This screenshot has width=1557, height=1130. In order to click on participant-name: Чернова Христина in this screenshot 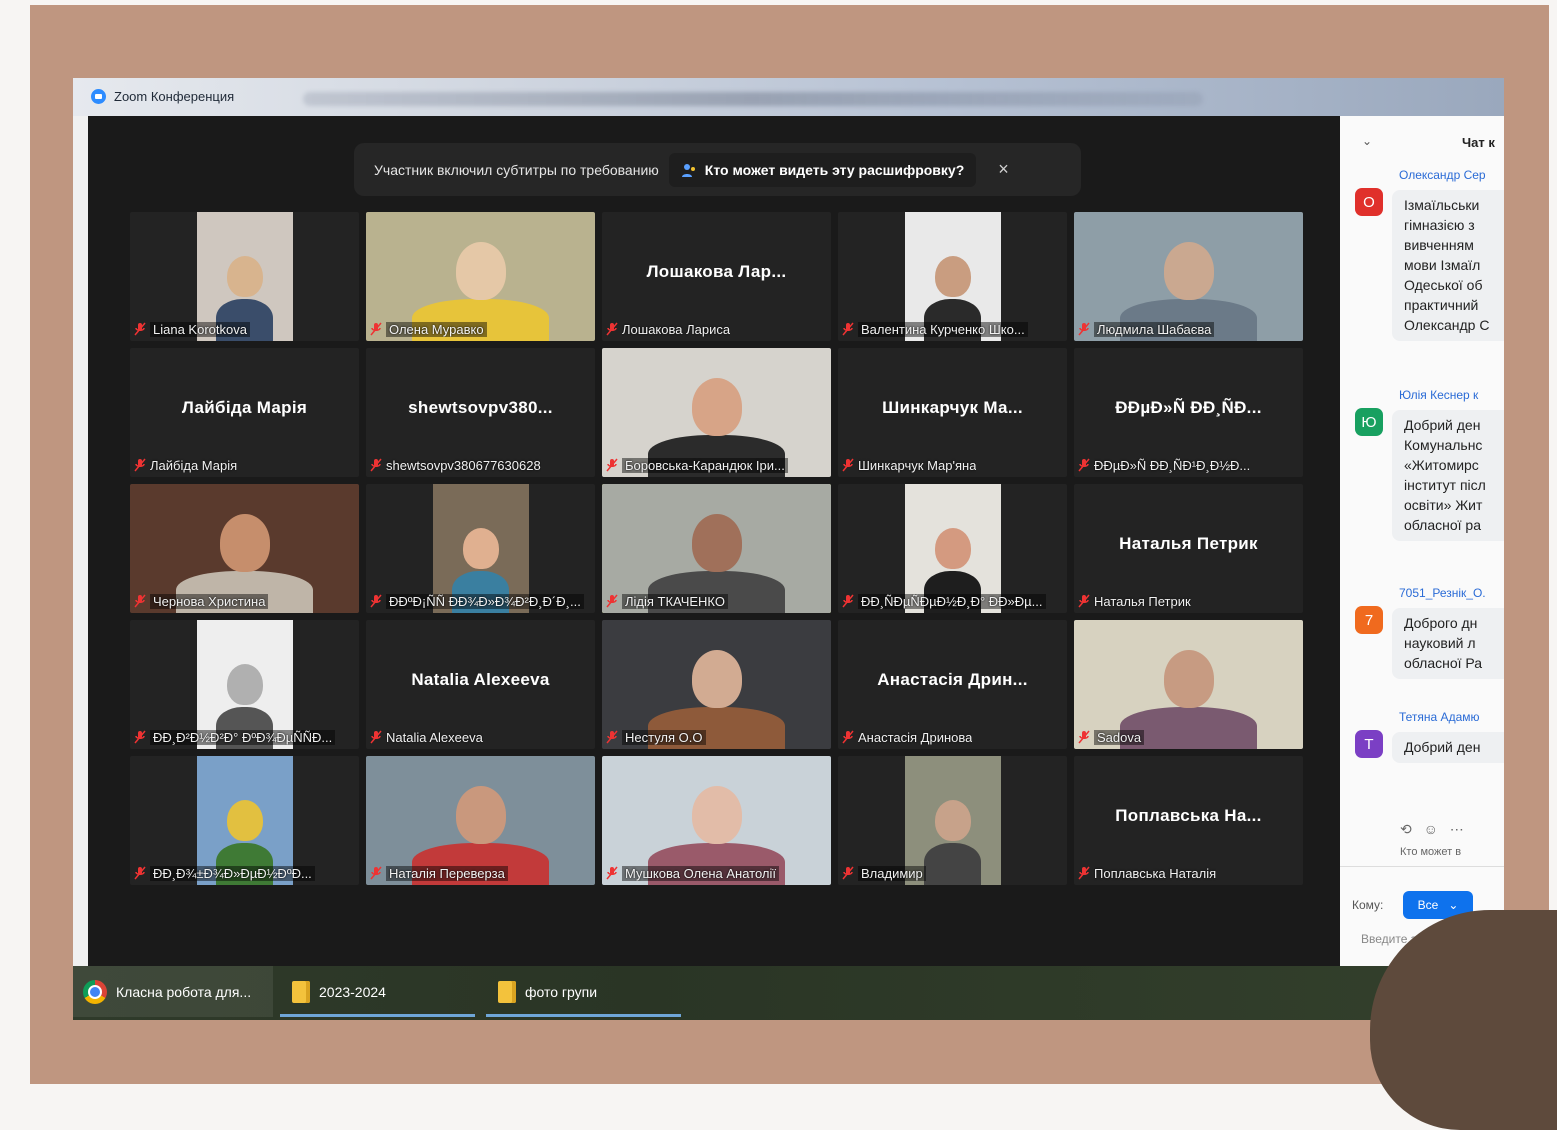, I will do `click(209, 601)`.